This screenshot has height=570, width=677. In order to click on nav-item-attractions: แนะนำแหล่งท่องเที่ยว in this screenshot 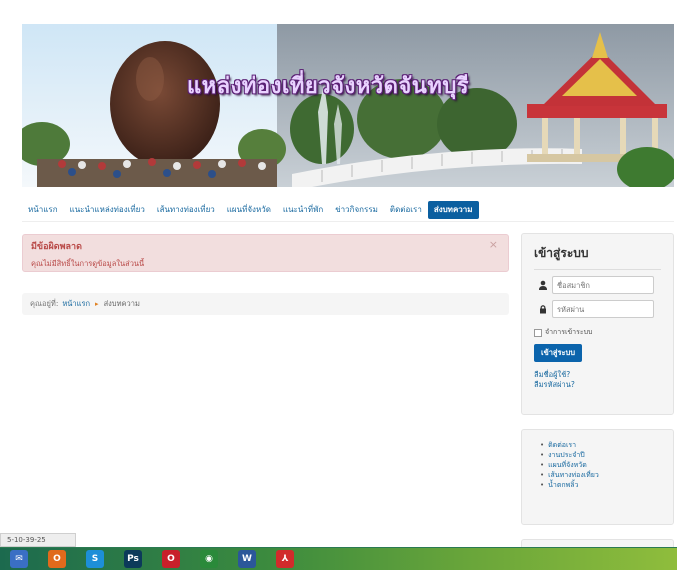, I will do `click(107, 210)`.